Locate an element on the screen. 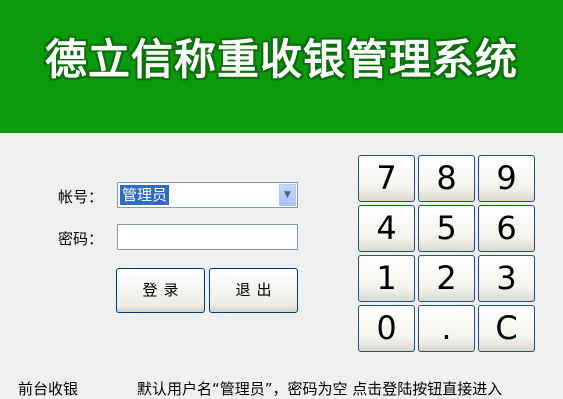 Image resolution: width=563 pixels, height=399 pixels. login-hint: 默认用户名“管理员”，密码为空 点击登陆按钮直接进入 is located at coordinates (320, 389).